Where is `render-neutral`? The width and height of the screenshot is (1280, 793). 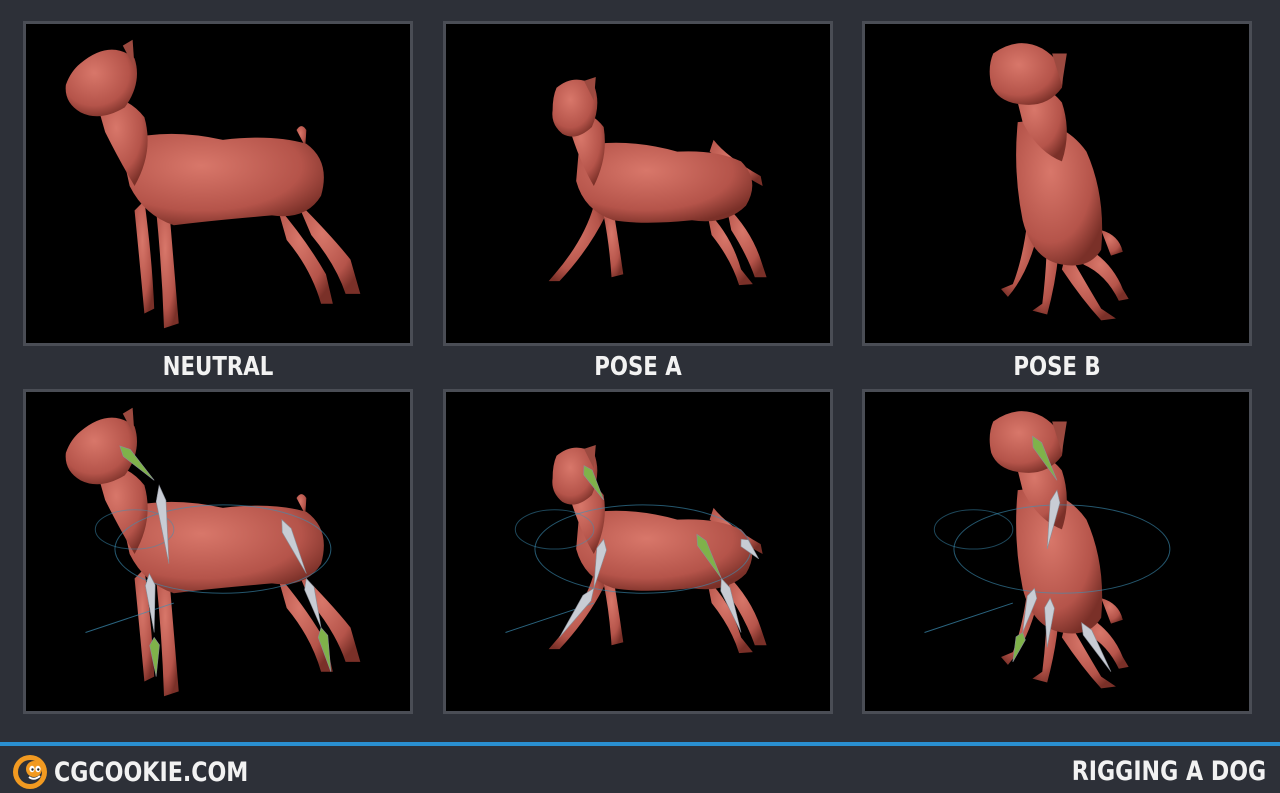
render-neutral is located at coordinates (218, 183).